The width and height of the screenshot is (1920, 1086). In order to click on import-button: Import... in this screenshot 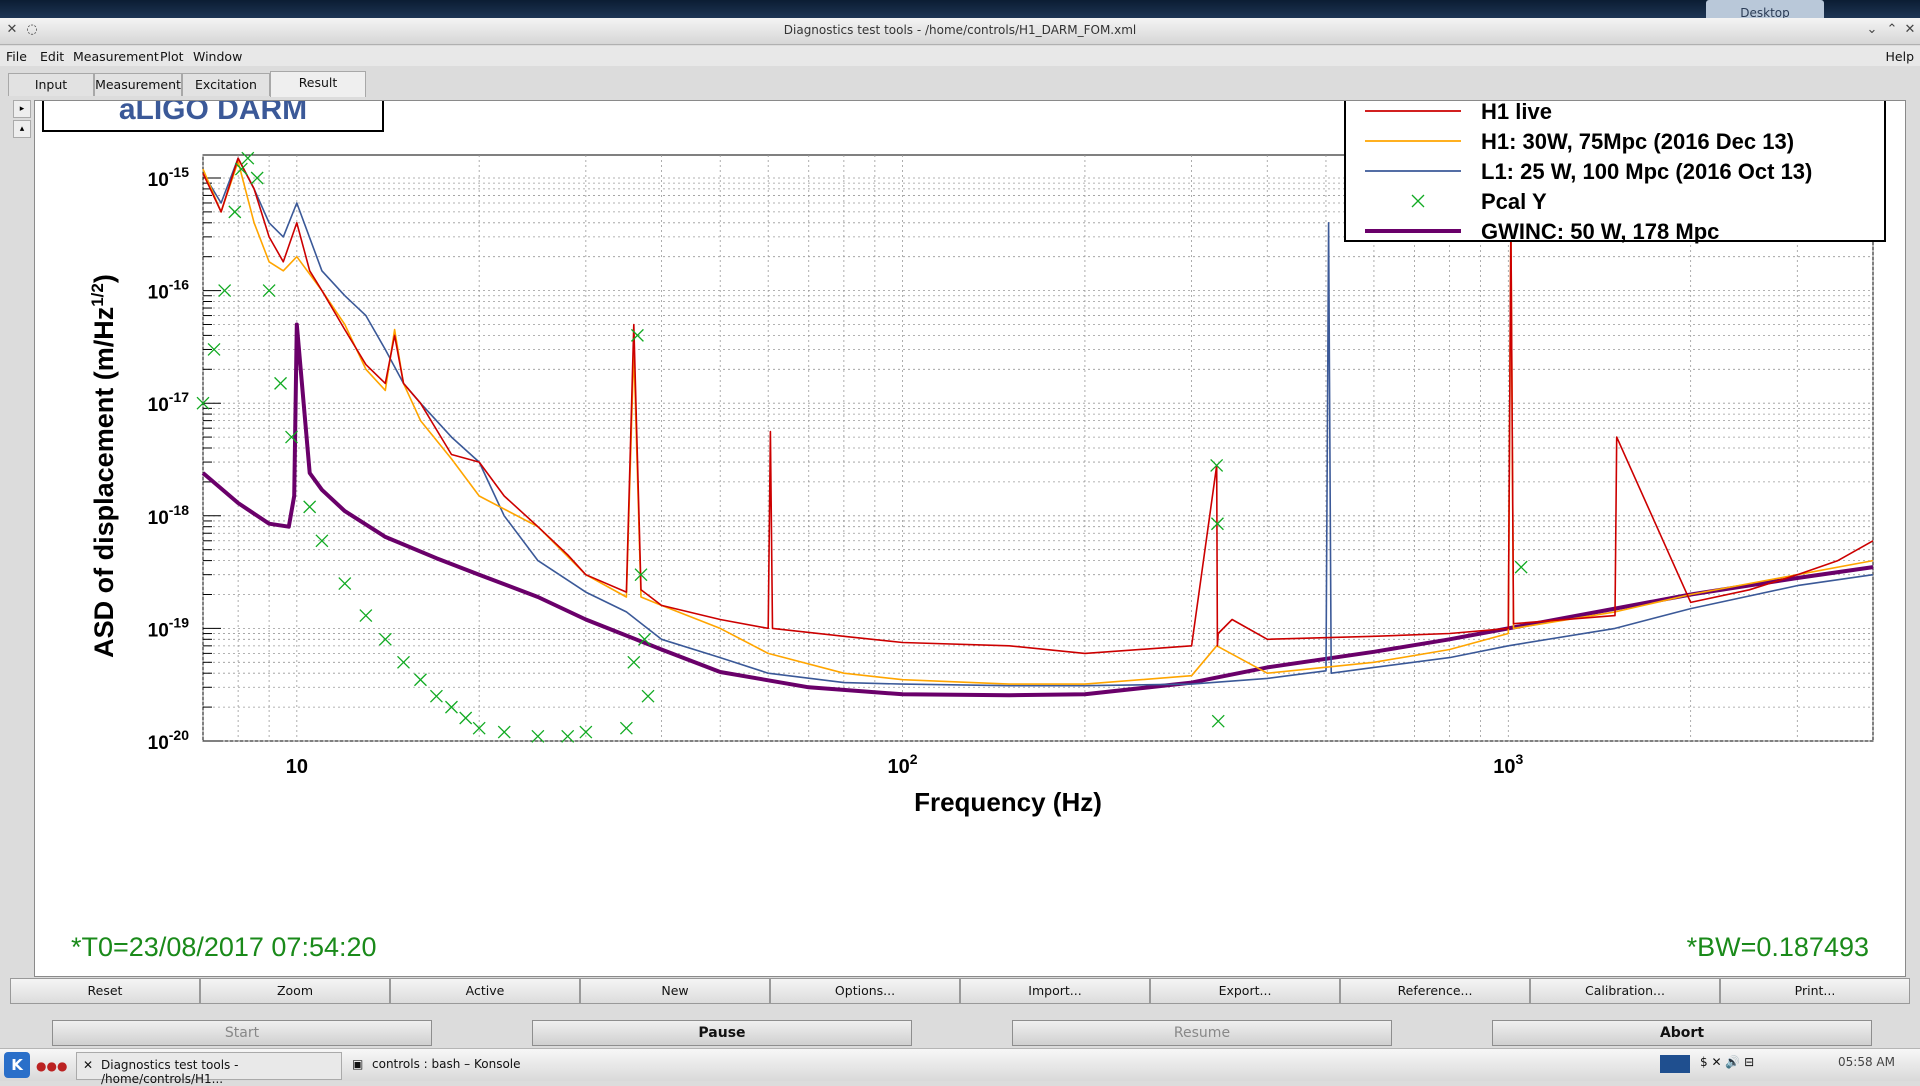, I will do `click(1055, 991)`.